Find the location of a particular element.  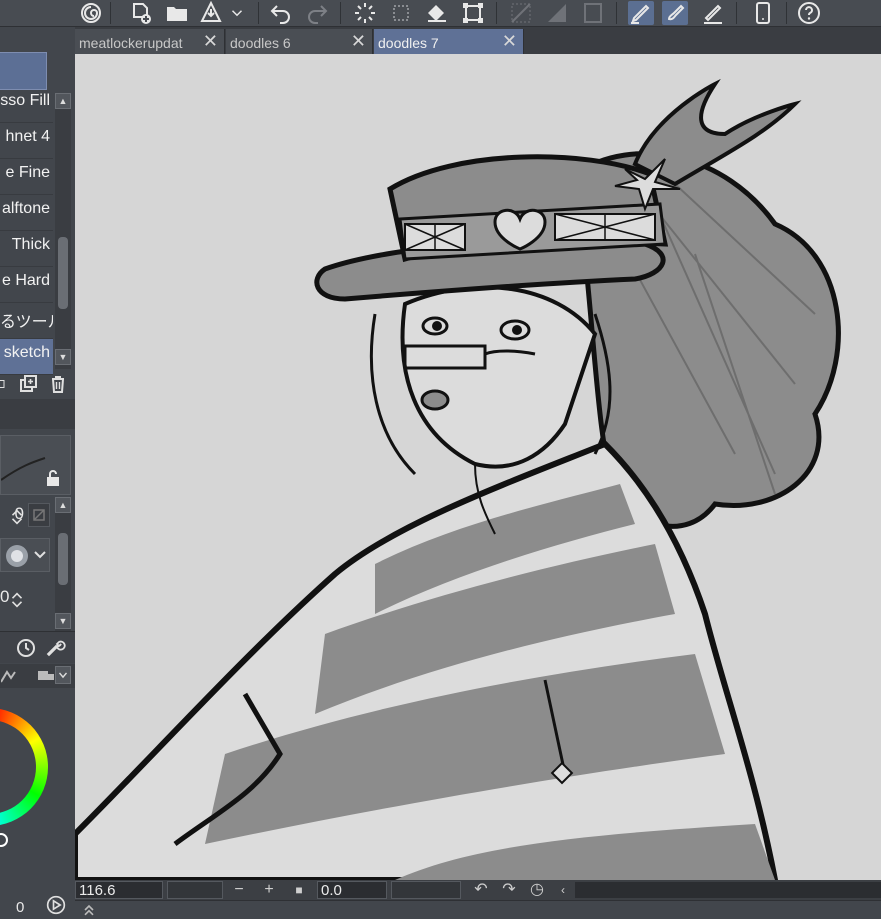

main-toolbar is located at coordinates (440, 13).